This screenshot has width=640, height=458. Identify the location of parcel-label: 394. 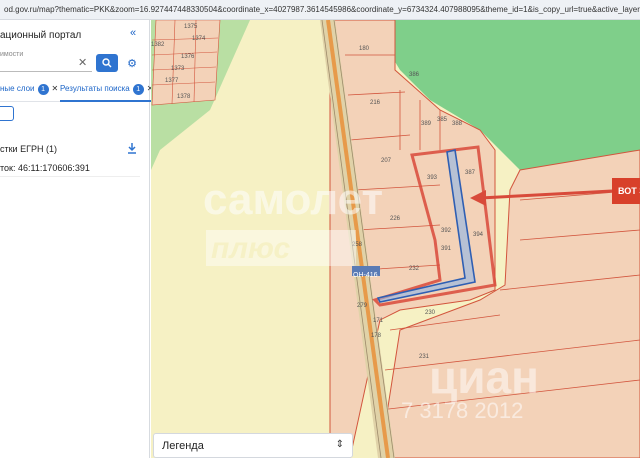
(478, 235).